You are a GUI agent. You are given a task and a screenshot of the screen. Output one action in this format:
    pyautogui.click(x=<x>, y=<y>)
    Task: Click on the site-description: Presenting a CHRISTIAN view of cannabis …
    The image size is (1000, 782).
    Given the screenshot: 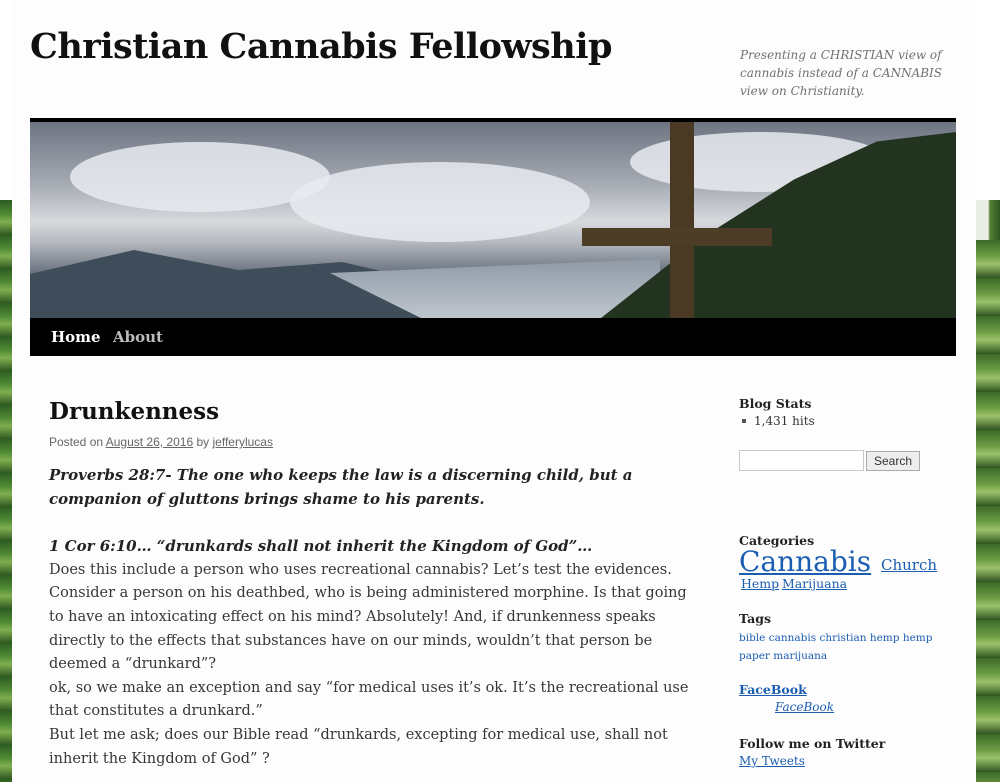 What is the action you would take?
    pyautogui.click(x=841, y=73)
    